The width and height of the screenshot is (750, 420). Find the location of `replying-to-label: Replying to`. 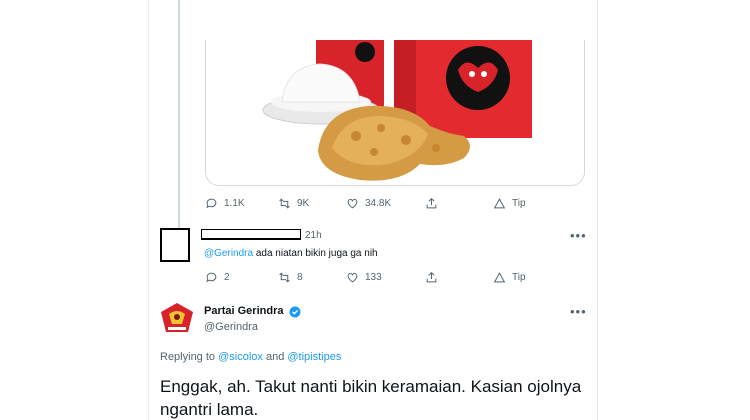

replying-to-label: Replying to is located at coordinates (188, 357).